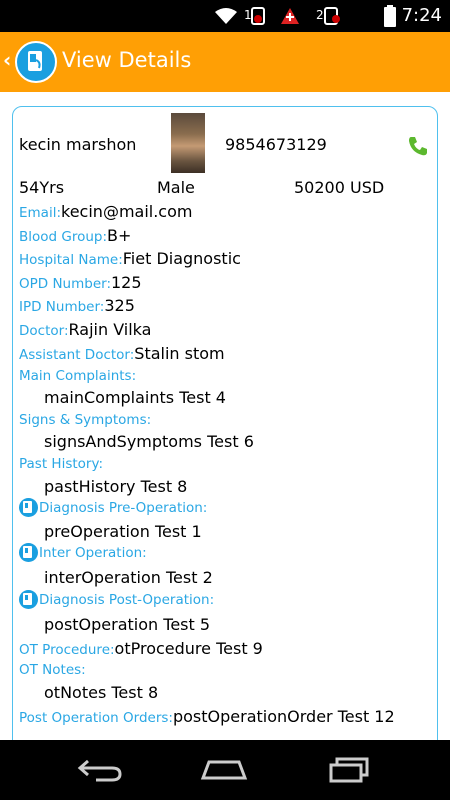 Image resolution: width=450 pixels, height=800 pixels. Describe the element at coordinates (123, 531) in the screenshot. I see `diagnosis-pre-operation-value: preOperation Test 1` at that location.